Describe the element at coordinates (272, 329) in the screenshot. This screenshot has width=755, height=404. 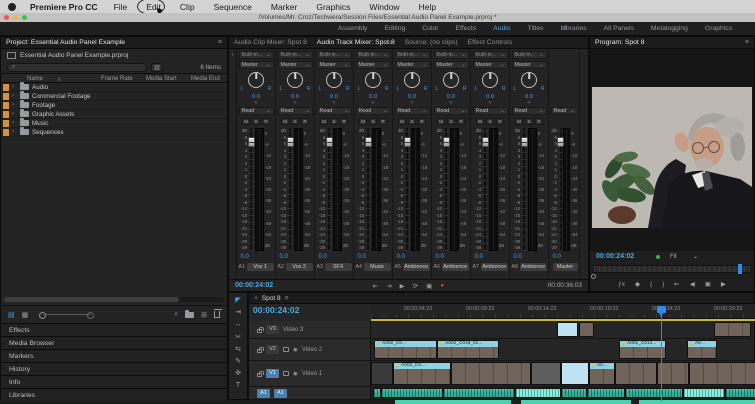
I see `track-target-chip: V3` at that location.